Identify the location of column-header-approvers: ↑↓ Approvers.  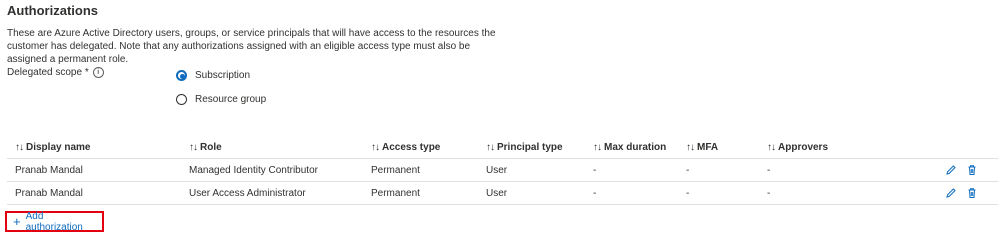
(842, 147).